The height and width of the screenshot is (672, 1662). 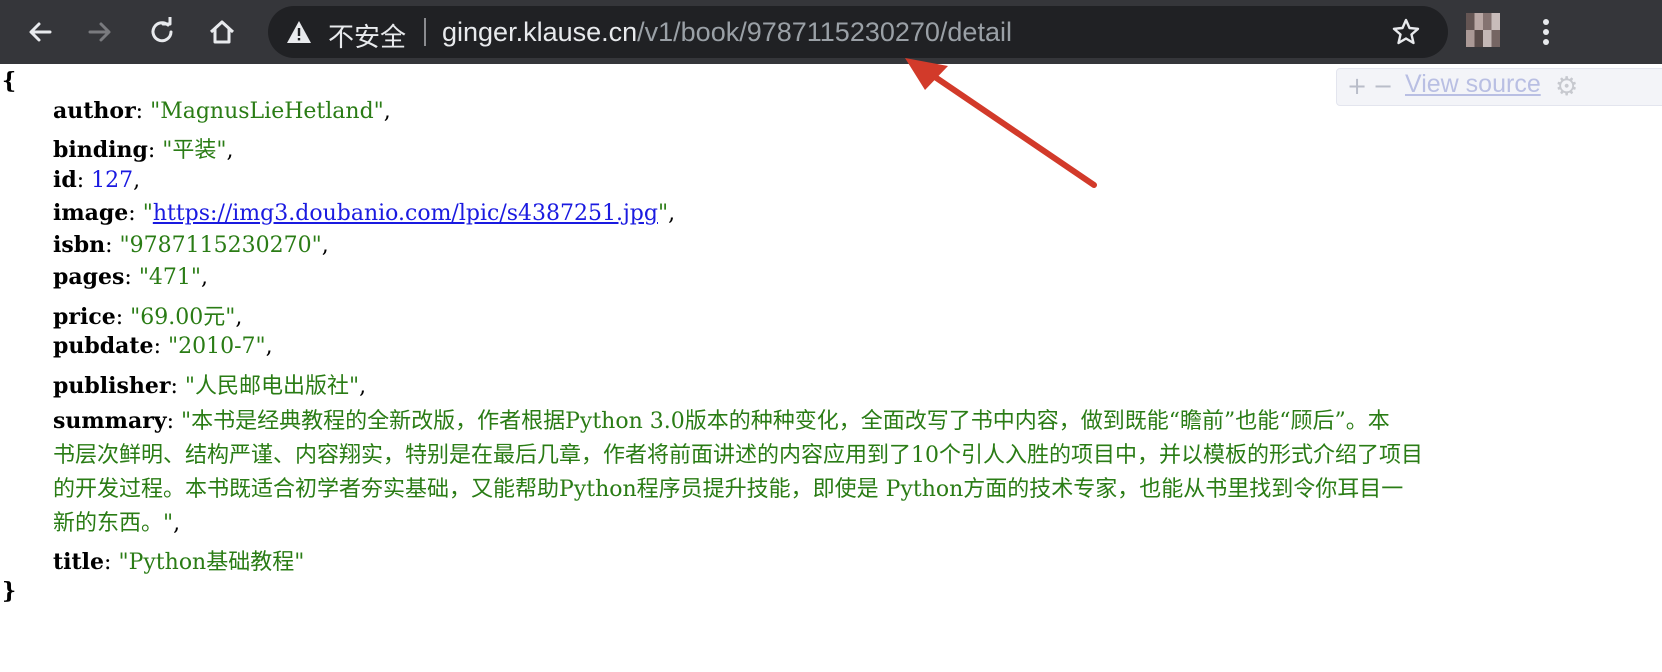 What do you see at coordinates (267, 111) in the screenshot?
I see `json-string-value: "MagnusLieHetland"` at bounding box center [267, 111].